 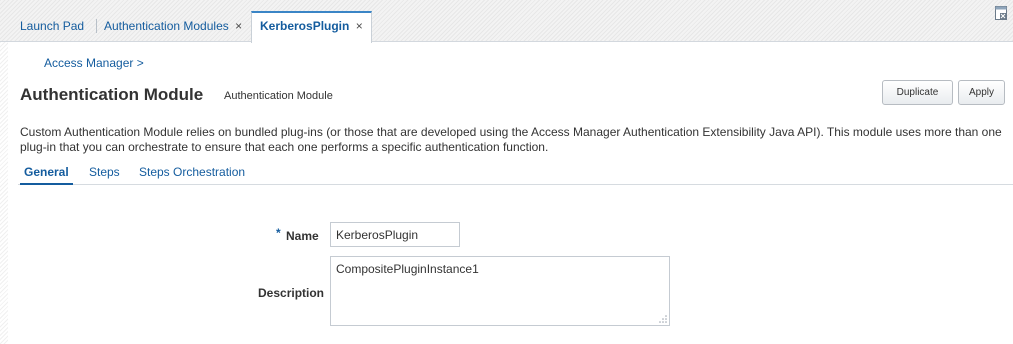 What do you see at coordinates (291, 293) in the screenshot?
I see `description-label: Description` at bounding box center [291, 293].